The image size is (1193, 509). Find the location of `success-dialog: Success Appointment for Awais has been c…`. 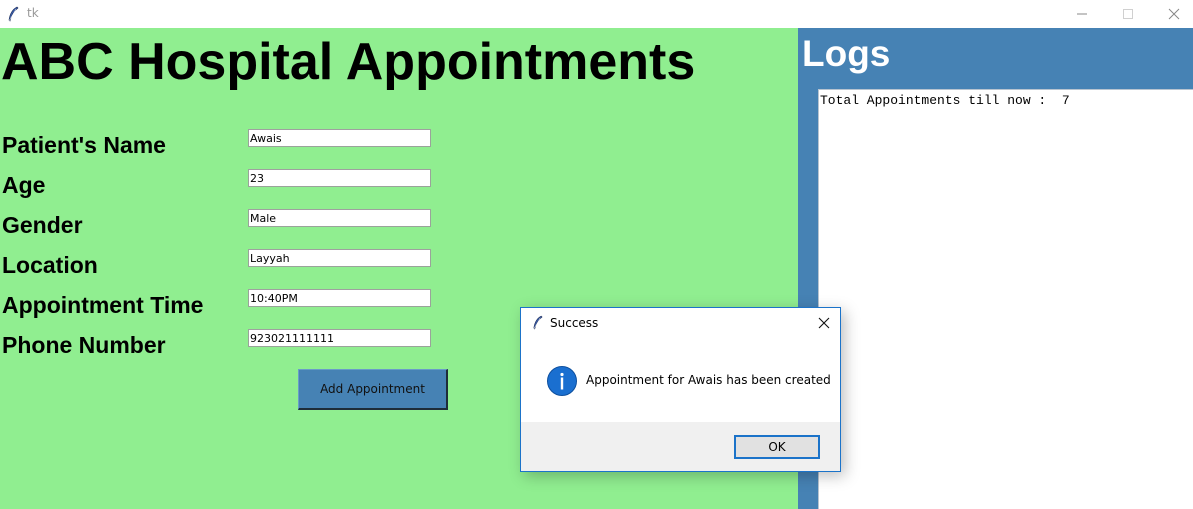

success-dialog: Success Appointment for Awais has been c… is located at coordinates (680, 389).